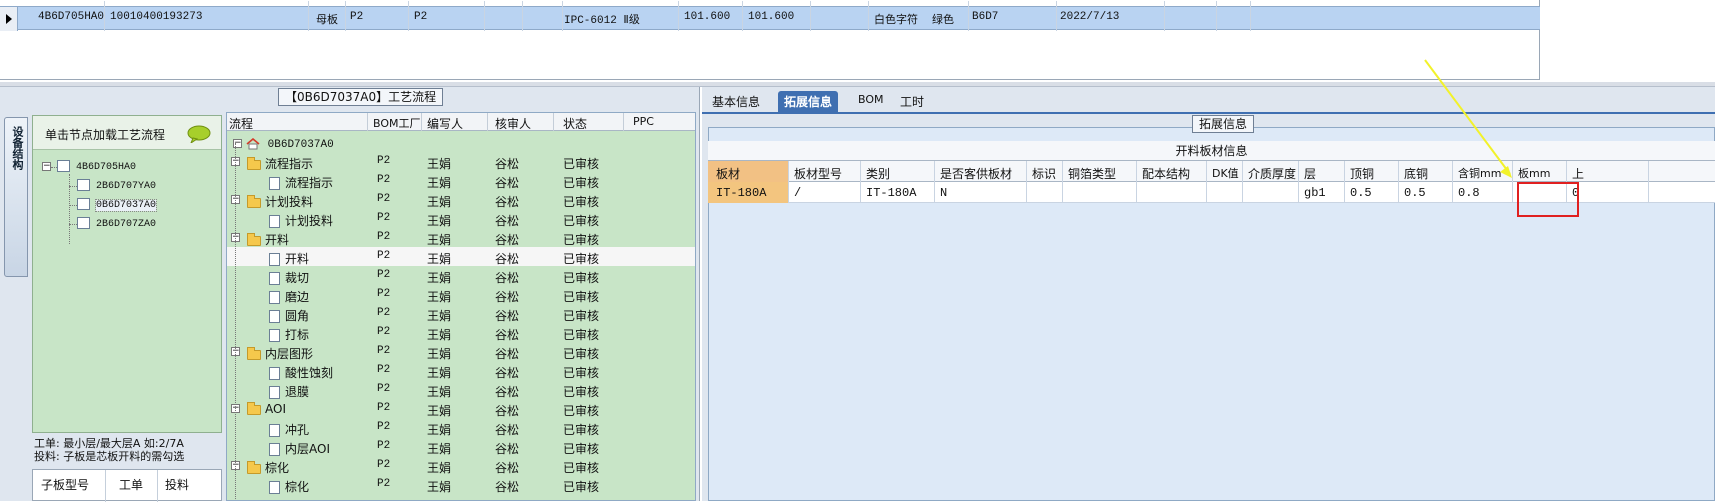 The width and height of the screenshot is (1715, 502). What do you see at coordinates (461, 256) in the screenshot?
I see `process-row: 开料 P2 王娟 谷松 已审核` at bounding box center [461, 256].